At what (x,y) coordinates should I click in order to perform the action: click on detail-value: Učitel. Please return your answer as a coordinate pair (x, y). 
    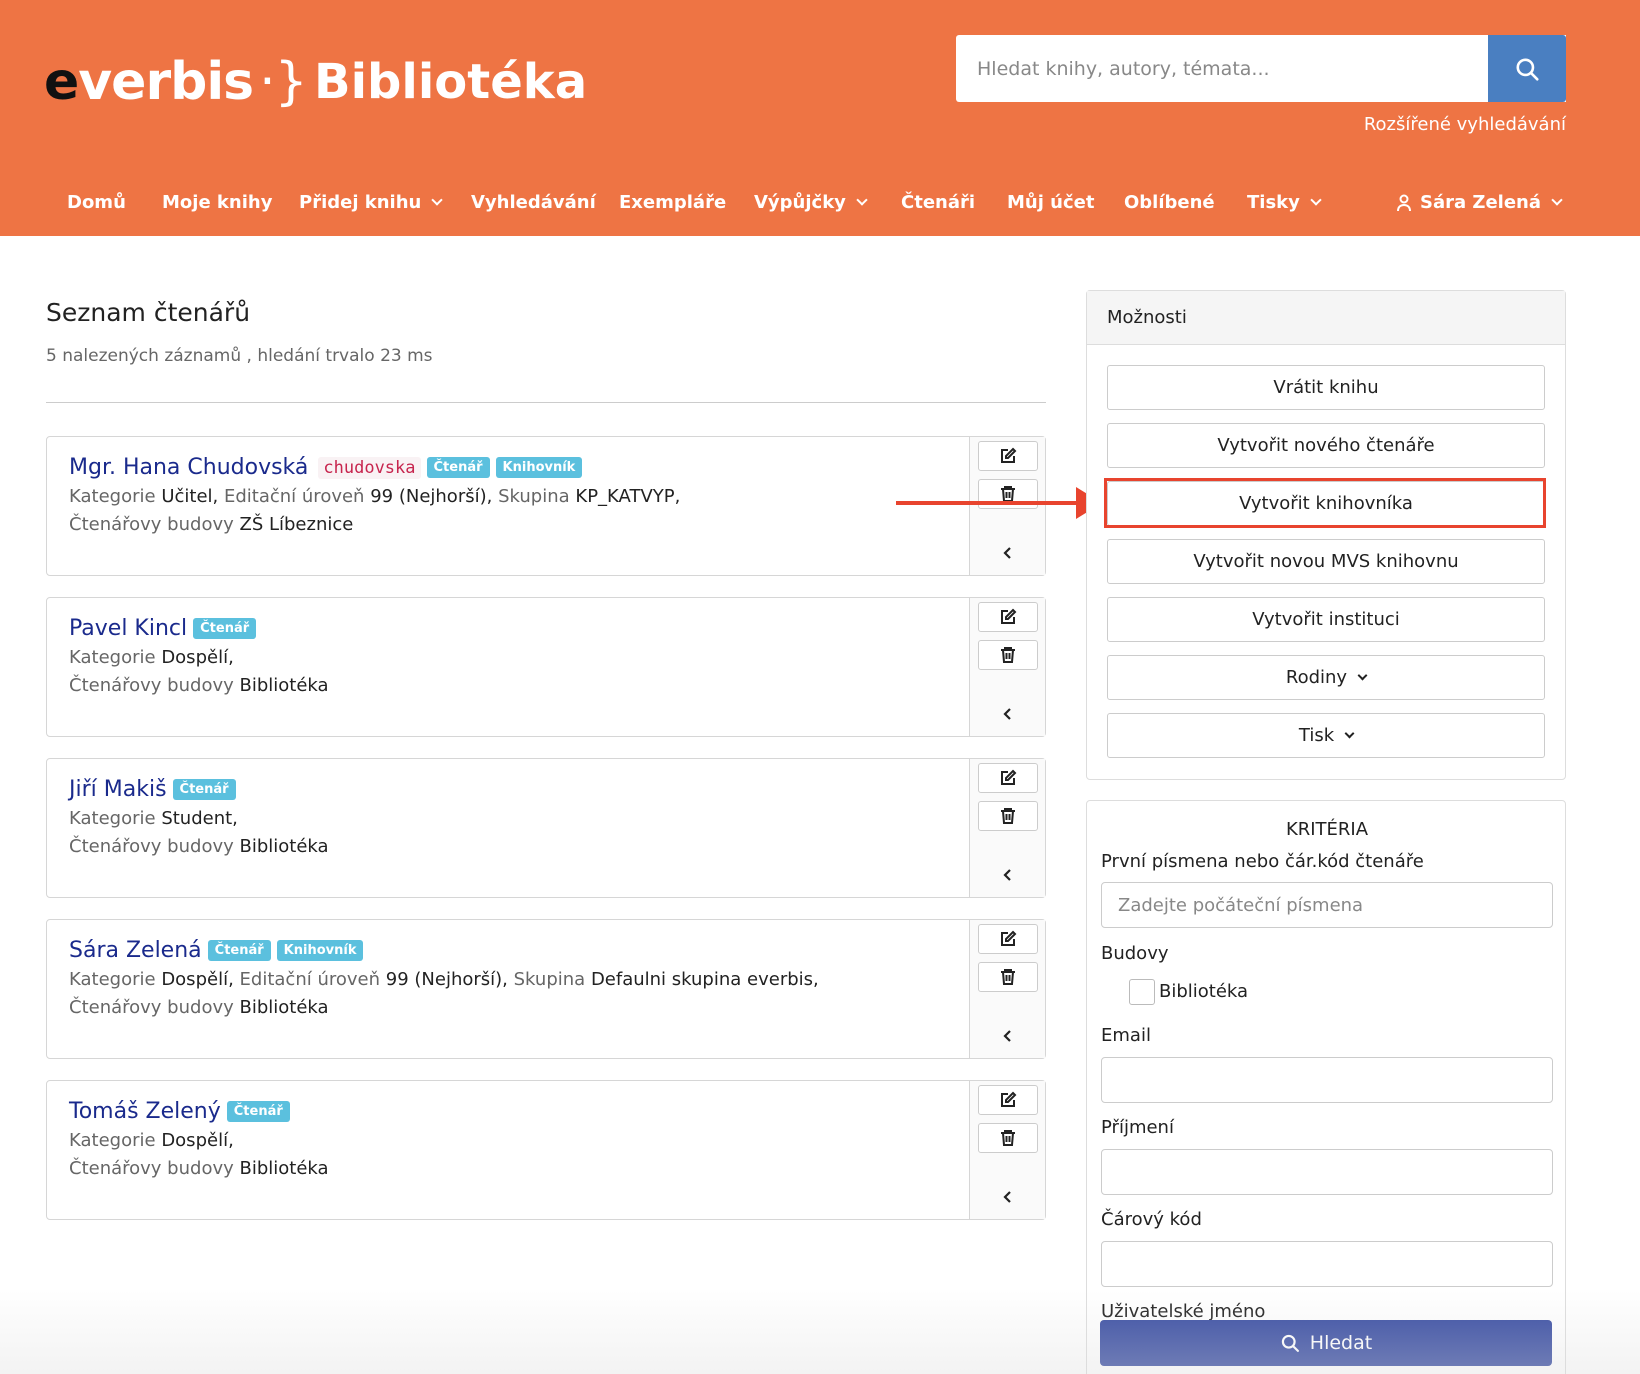
    Looking at the image, I should click on (187, 496).